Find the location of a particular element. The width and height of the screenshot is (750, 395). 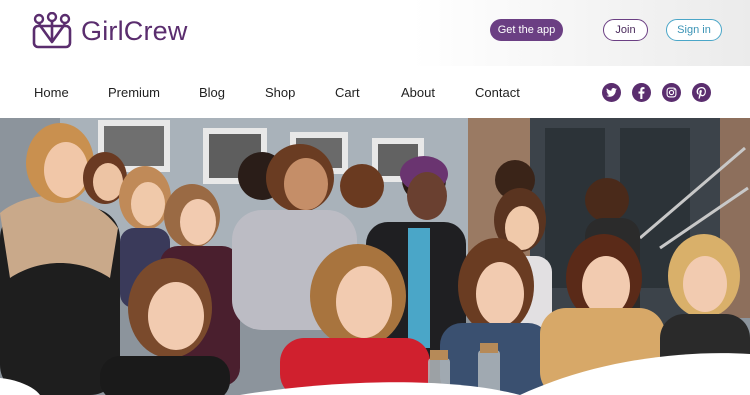

pinterest-icon is located at coordinates (701, 92).